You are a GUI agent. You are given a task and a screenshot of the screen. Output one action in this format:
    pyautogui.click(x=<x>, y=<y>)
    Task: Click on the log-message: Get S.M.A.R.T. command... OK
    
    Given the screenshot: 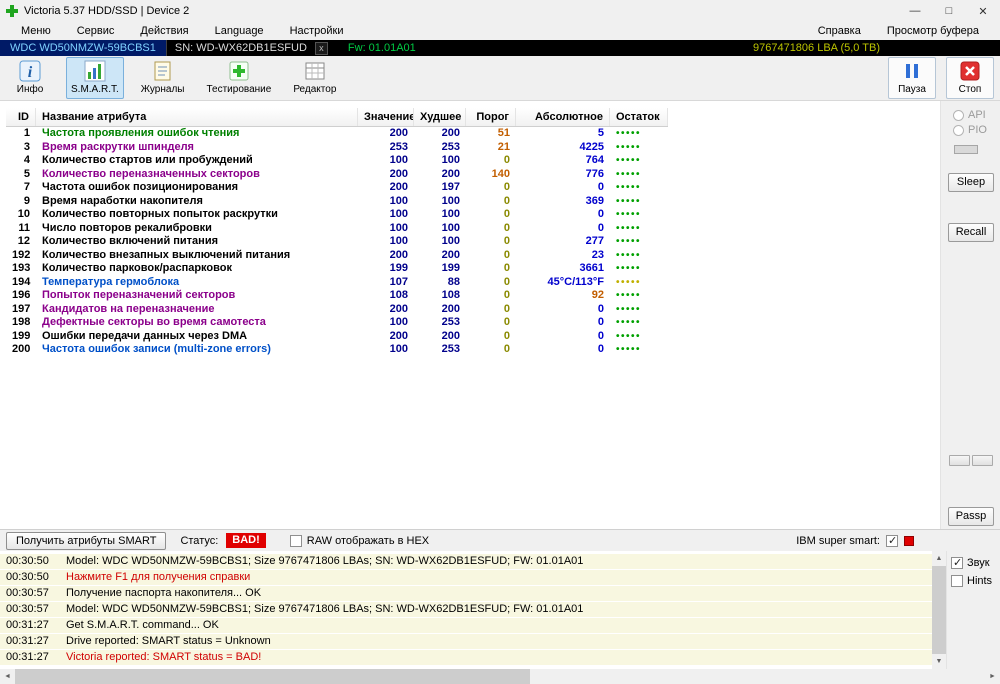 What is the action you would take?
    pyautogui.click(x=142, y=625)
    